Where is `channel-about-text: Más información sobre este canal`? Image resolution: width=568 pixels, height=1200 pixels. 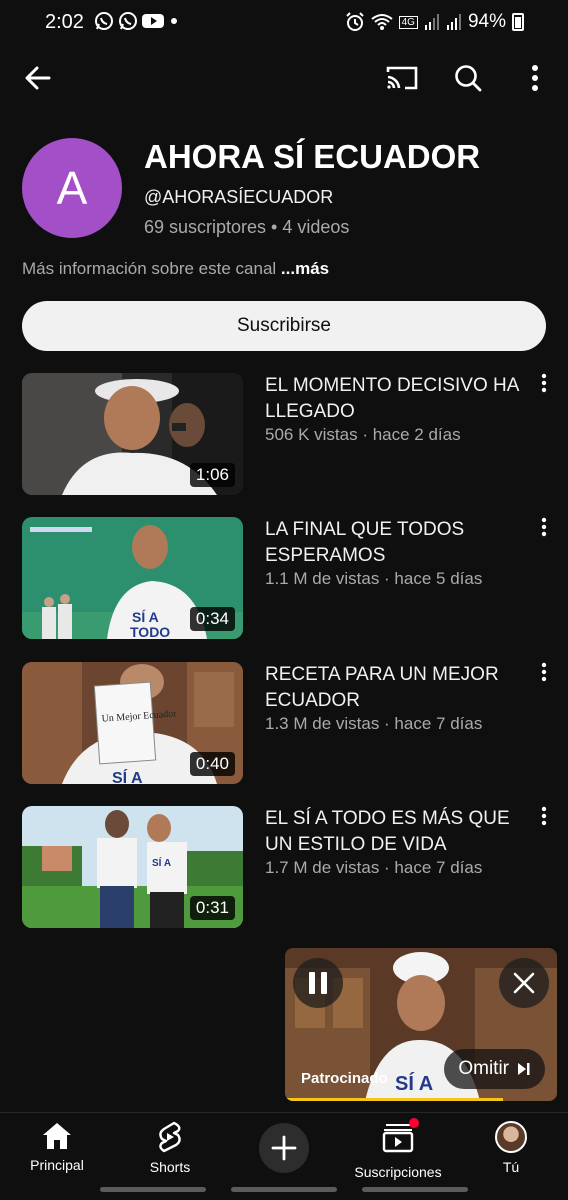
channel-about-text: Más información sobre este canal is located at coordinates (149, 268).